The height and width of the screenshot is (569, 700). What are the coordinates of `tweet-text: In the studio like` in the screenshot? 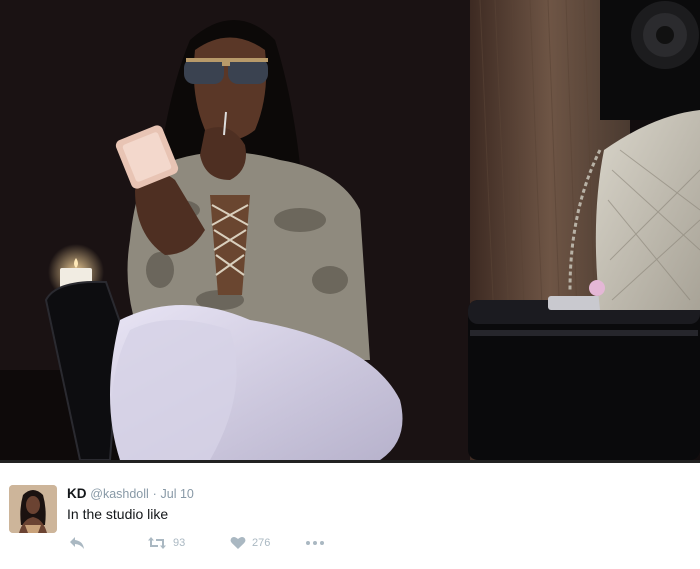 It's located at (118, 514).